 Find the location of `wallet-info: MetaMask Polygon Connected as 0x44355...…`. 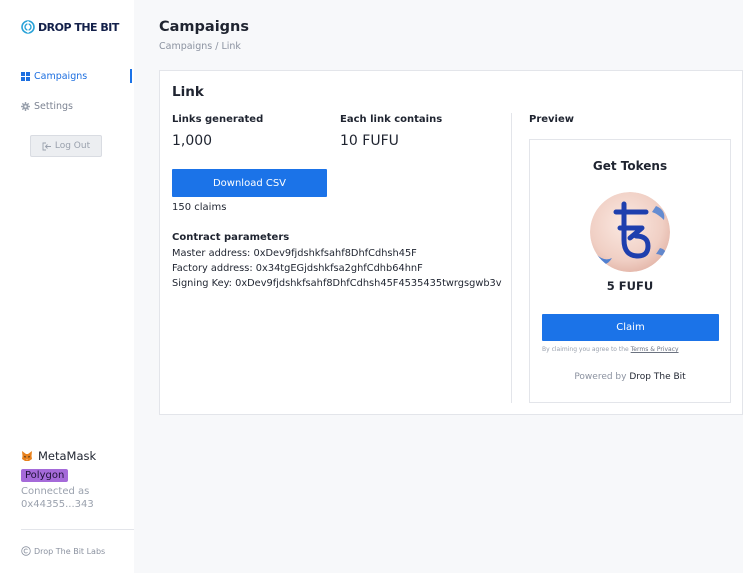

wallet-info: MetaMask Polygon Connected as 0x44355...… is located at coordinates (71, 480).